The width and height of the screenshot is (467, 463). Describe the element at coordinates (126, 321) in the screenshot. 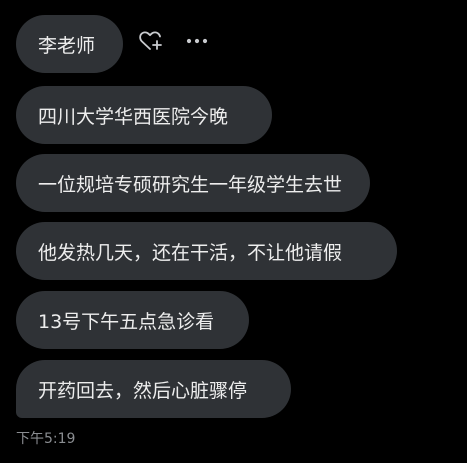

I see `message-text: 13号下午五点急诊看` at that location.